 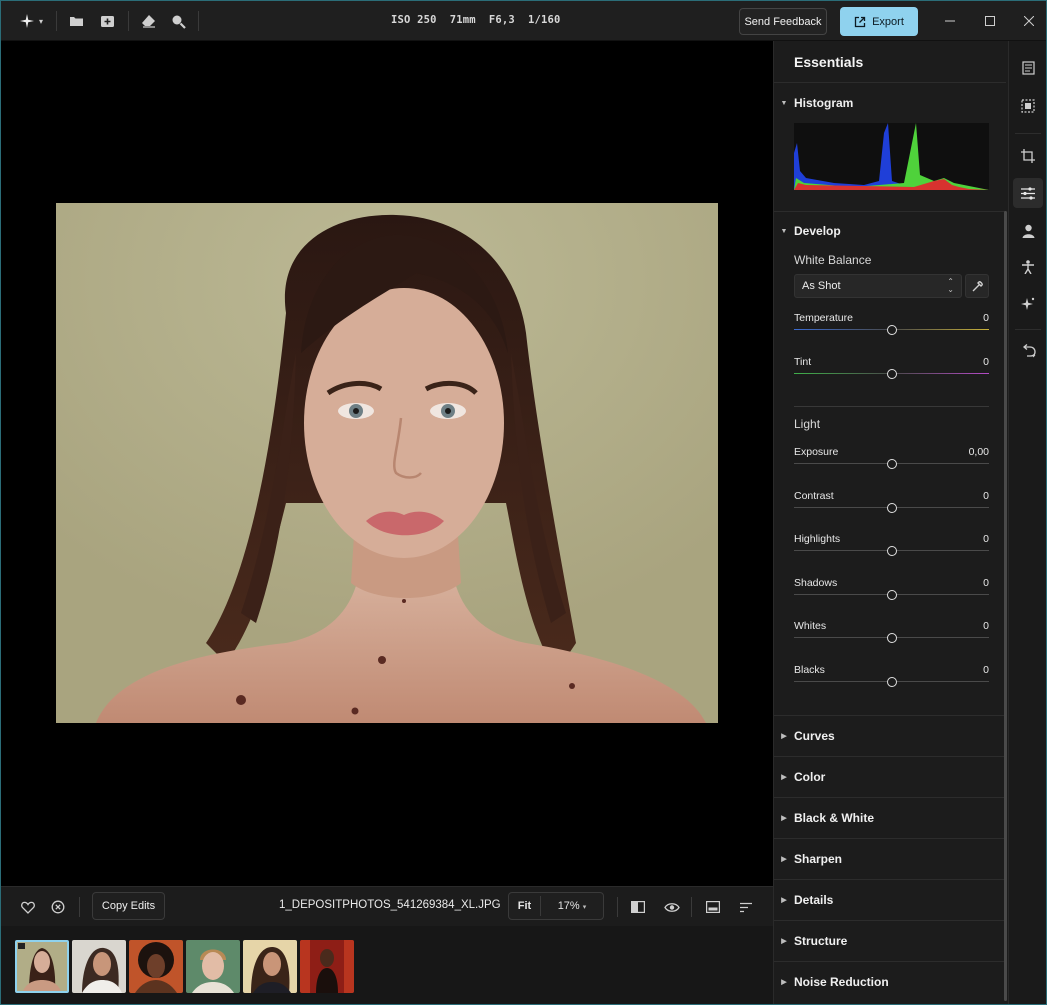 What do you see at coordinates (148, 21) in the screenshot?
I see `eraser-icon` at bounding box center [148, 21].